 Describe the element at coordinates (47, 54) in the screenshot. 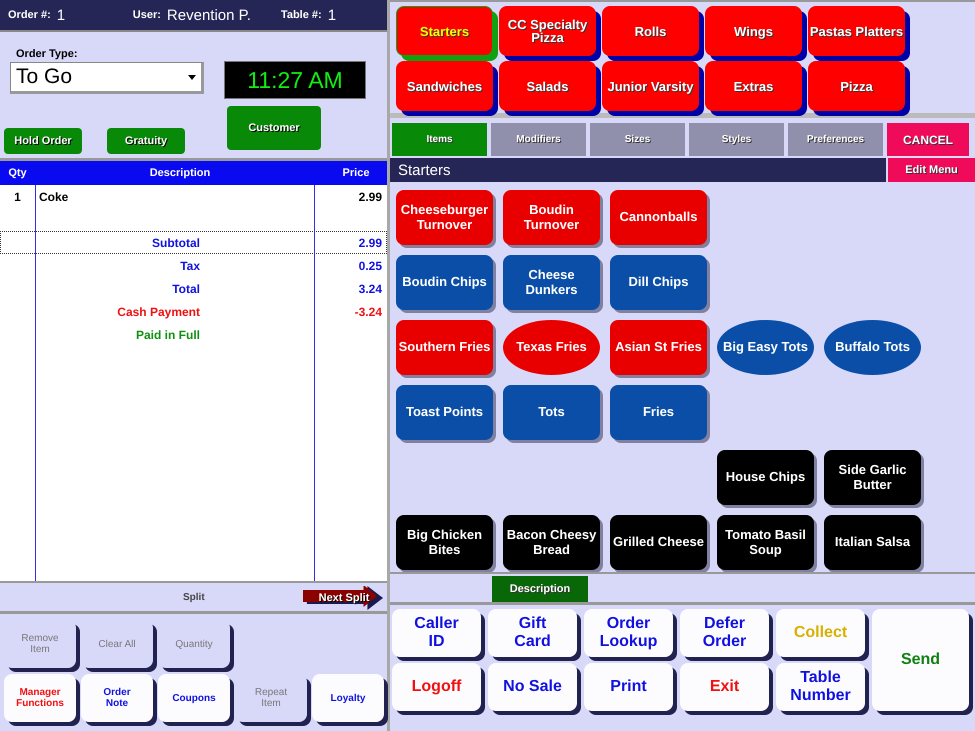

I see `order-type-label: Order Type:` at that location.